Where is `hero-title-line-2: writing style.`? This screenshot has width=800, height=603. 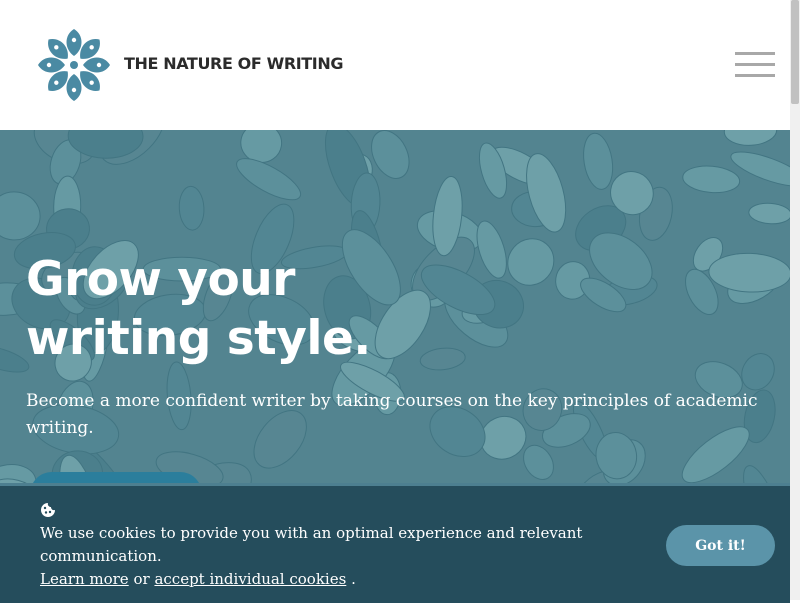
hero-title-line-2: writing style. is located at coordinates (198, 338).